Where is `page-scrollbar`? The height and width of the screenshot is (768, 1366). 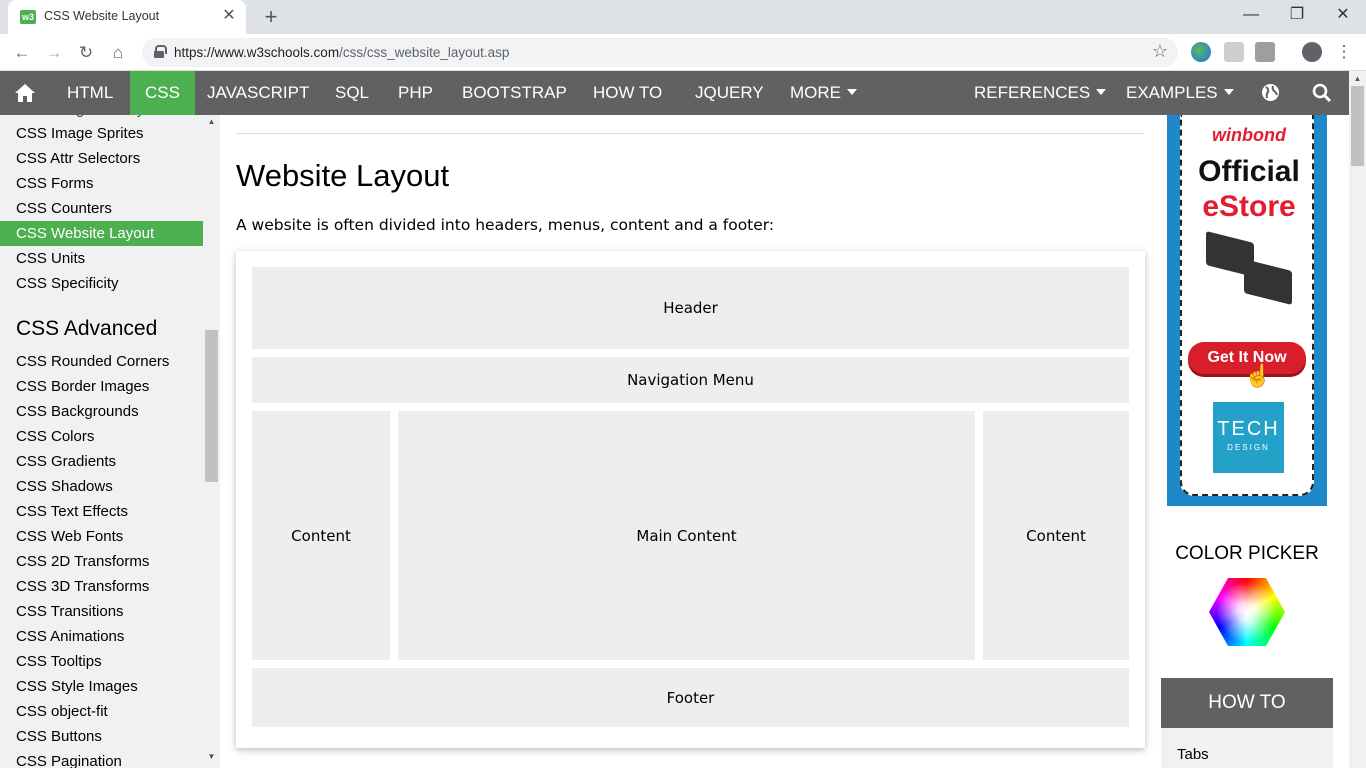
page-scrollbar is located at coordinates (1357, 419).